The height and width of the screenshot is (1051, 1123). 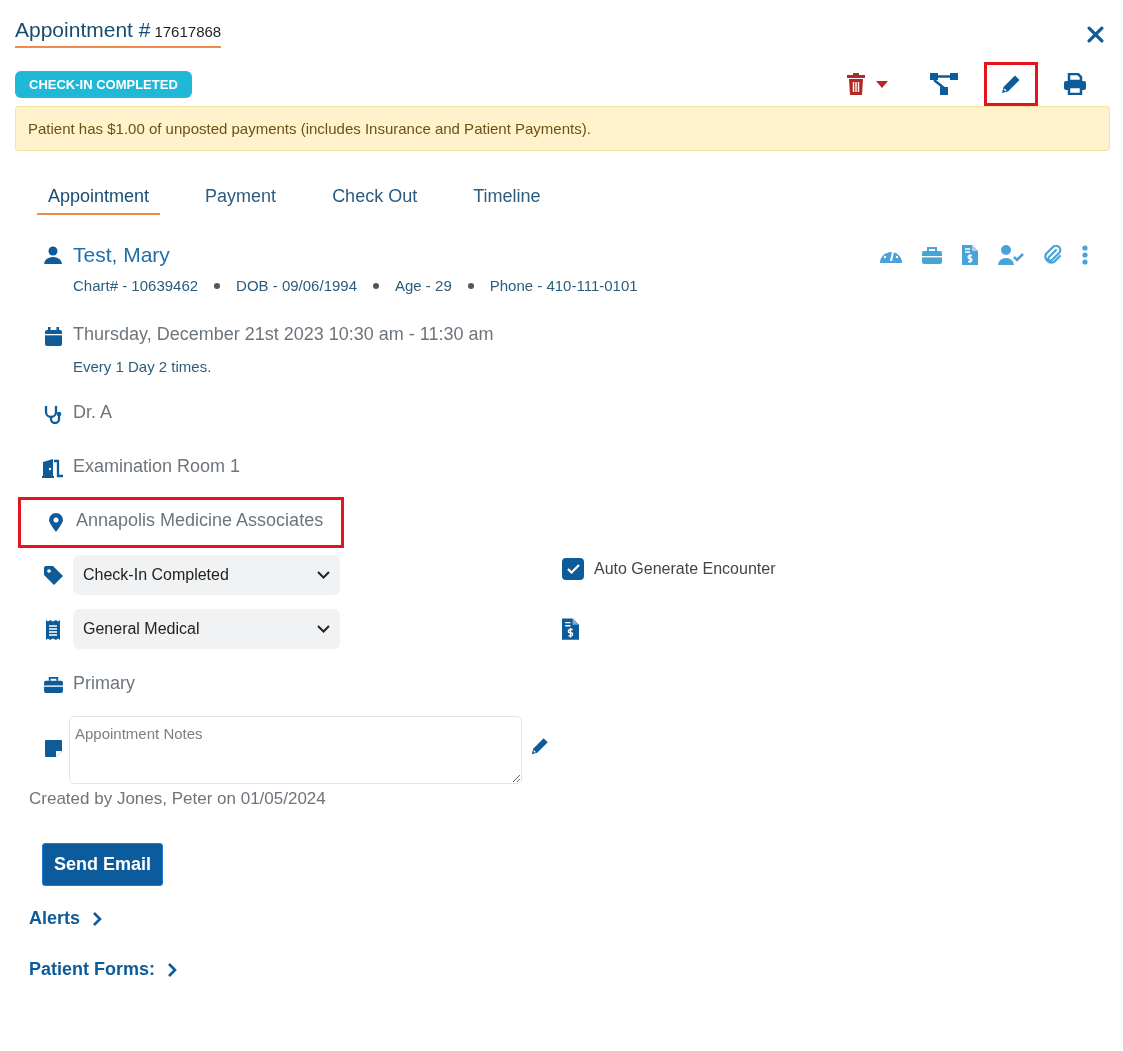 What do you see at coordinates (200, 520) in the screenshot?
I see `location-name: Annapolis Medicine Associates` at bounding box center [200, 520].